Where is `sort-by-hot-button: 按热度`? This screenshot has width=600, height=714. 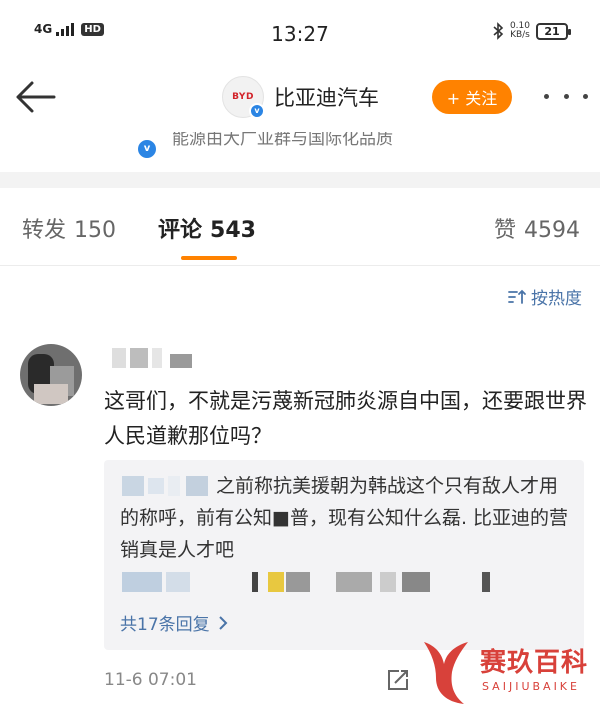
sort-by-hot-button: 按热度 is located at coordinates (544, 296).